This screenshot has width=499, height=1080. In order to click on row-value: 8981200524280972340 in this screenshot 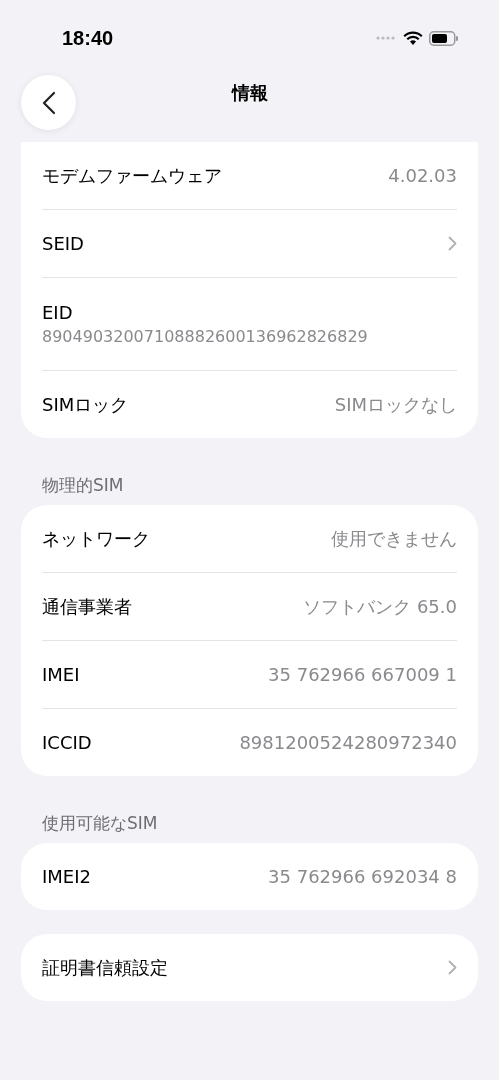, I will do `click(348, 742)`.